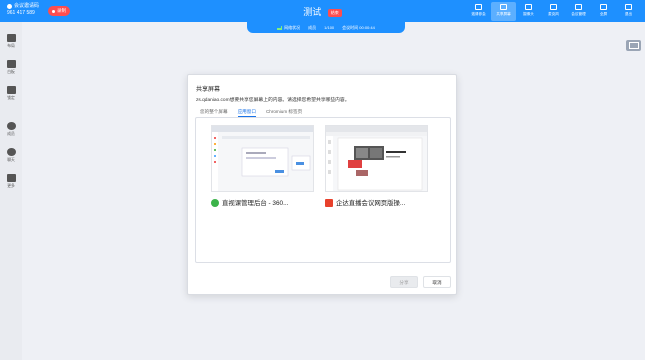 The image size is (645, 360). I want to click on microphone-button: 麦克风, so click(553, 11).